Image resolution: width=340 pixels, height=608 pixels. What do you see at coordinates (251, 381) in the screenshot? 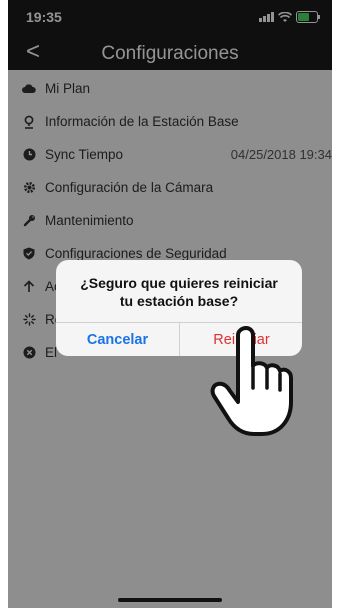
I see `pointing-hand-icon` at bounding box center [251, 381].